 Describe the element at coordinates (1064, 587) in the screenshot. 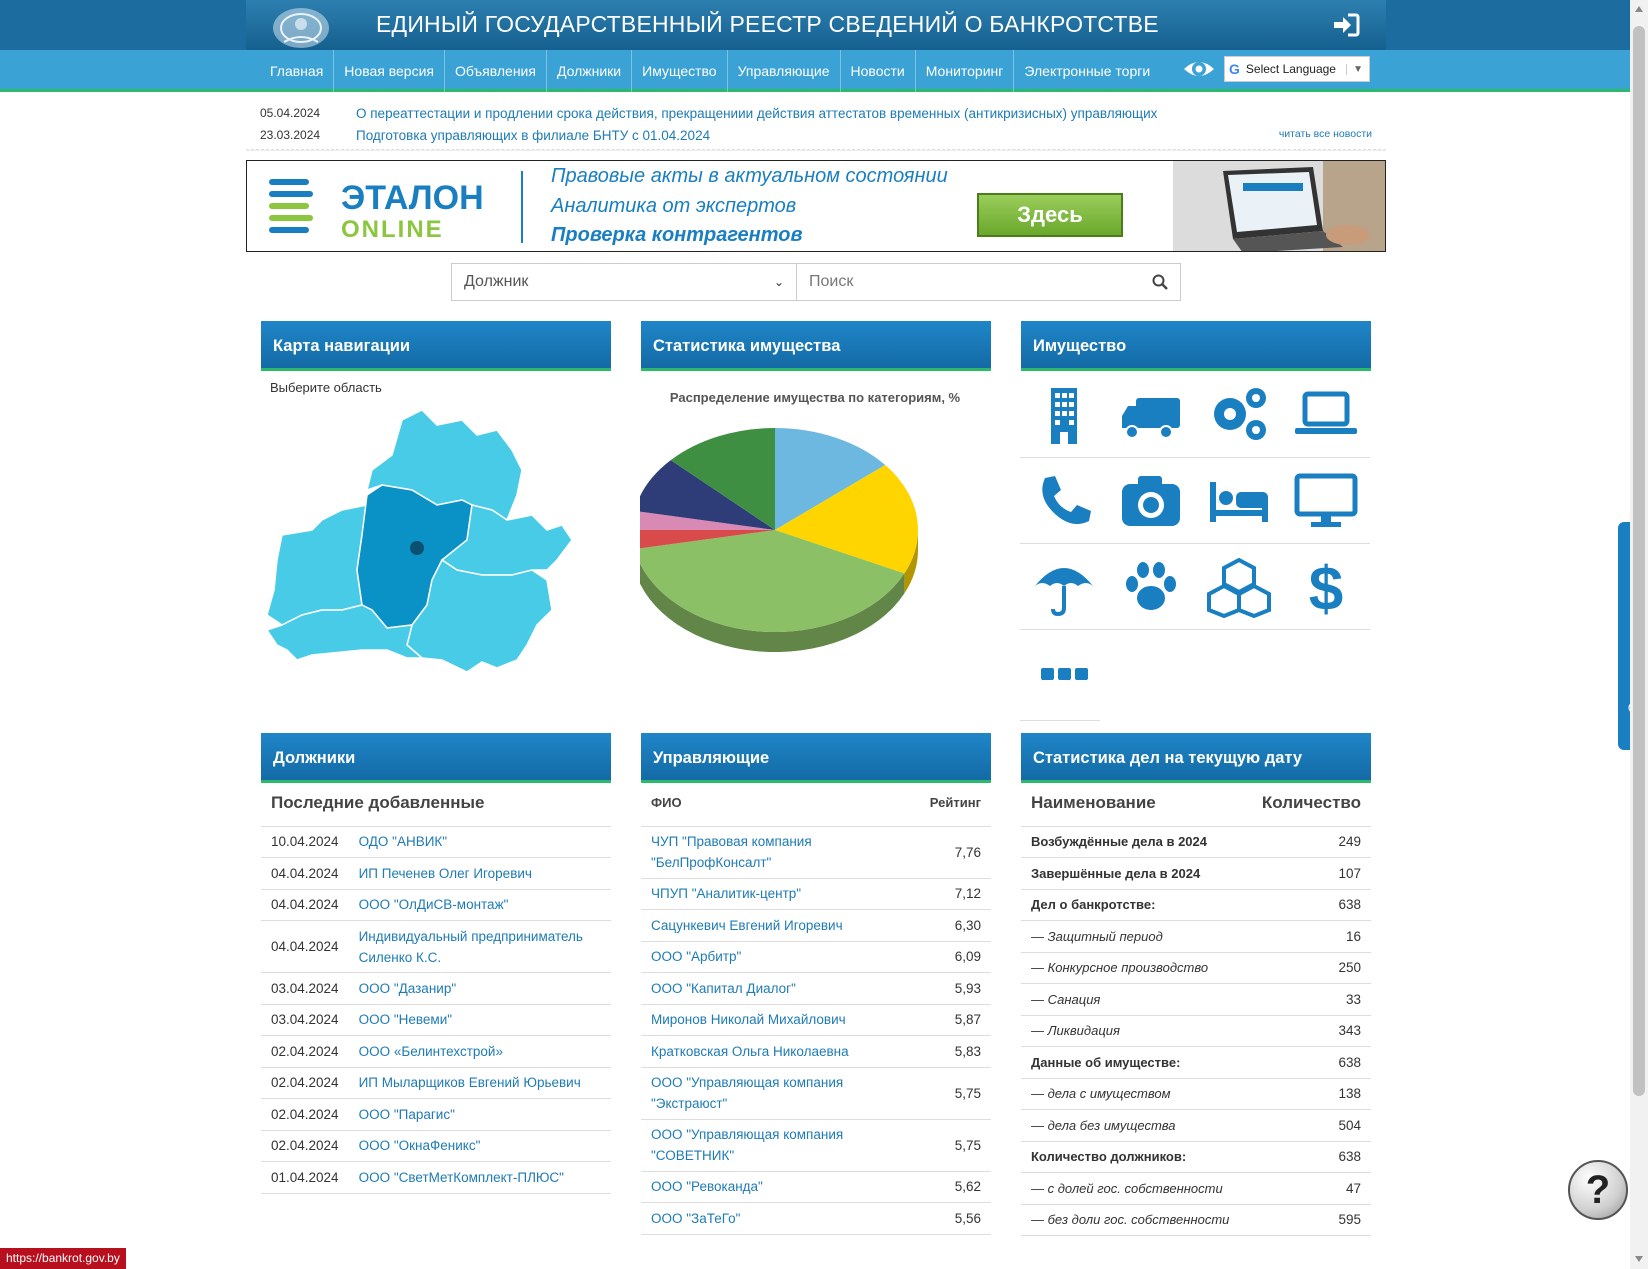

I see `umbrella-icon` at that location.